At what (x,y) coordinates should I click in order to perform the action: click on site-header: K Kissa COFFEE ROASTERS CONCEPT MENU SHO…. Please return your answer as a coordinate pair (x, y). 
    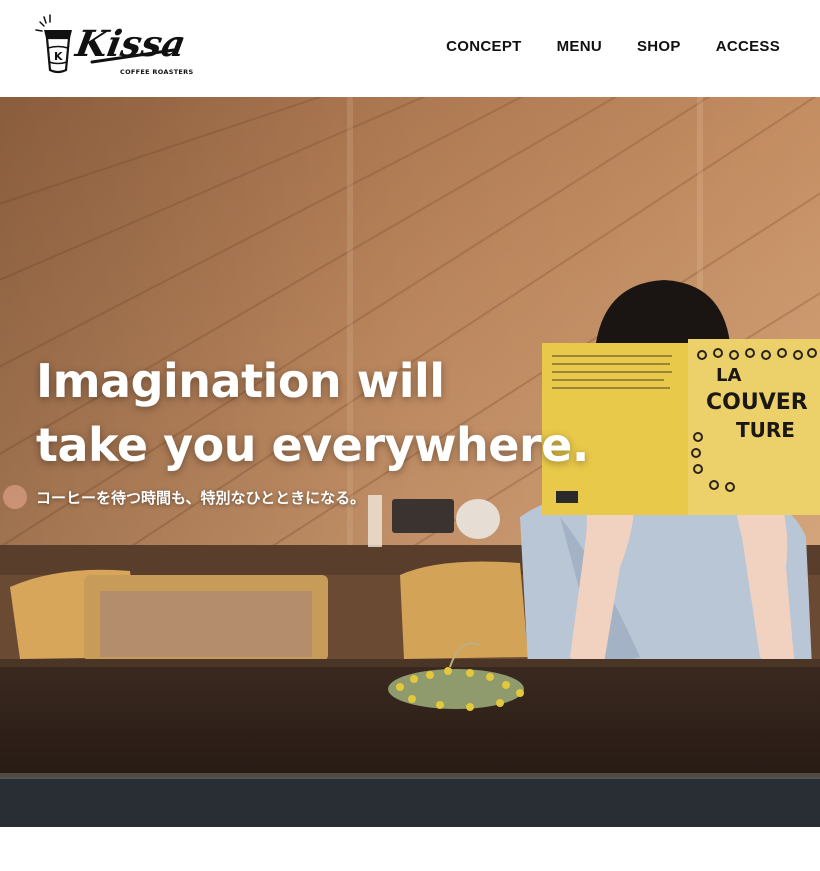
    Looking at the image, I should click on (410, 48).